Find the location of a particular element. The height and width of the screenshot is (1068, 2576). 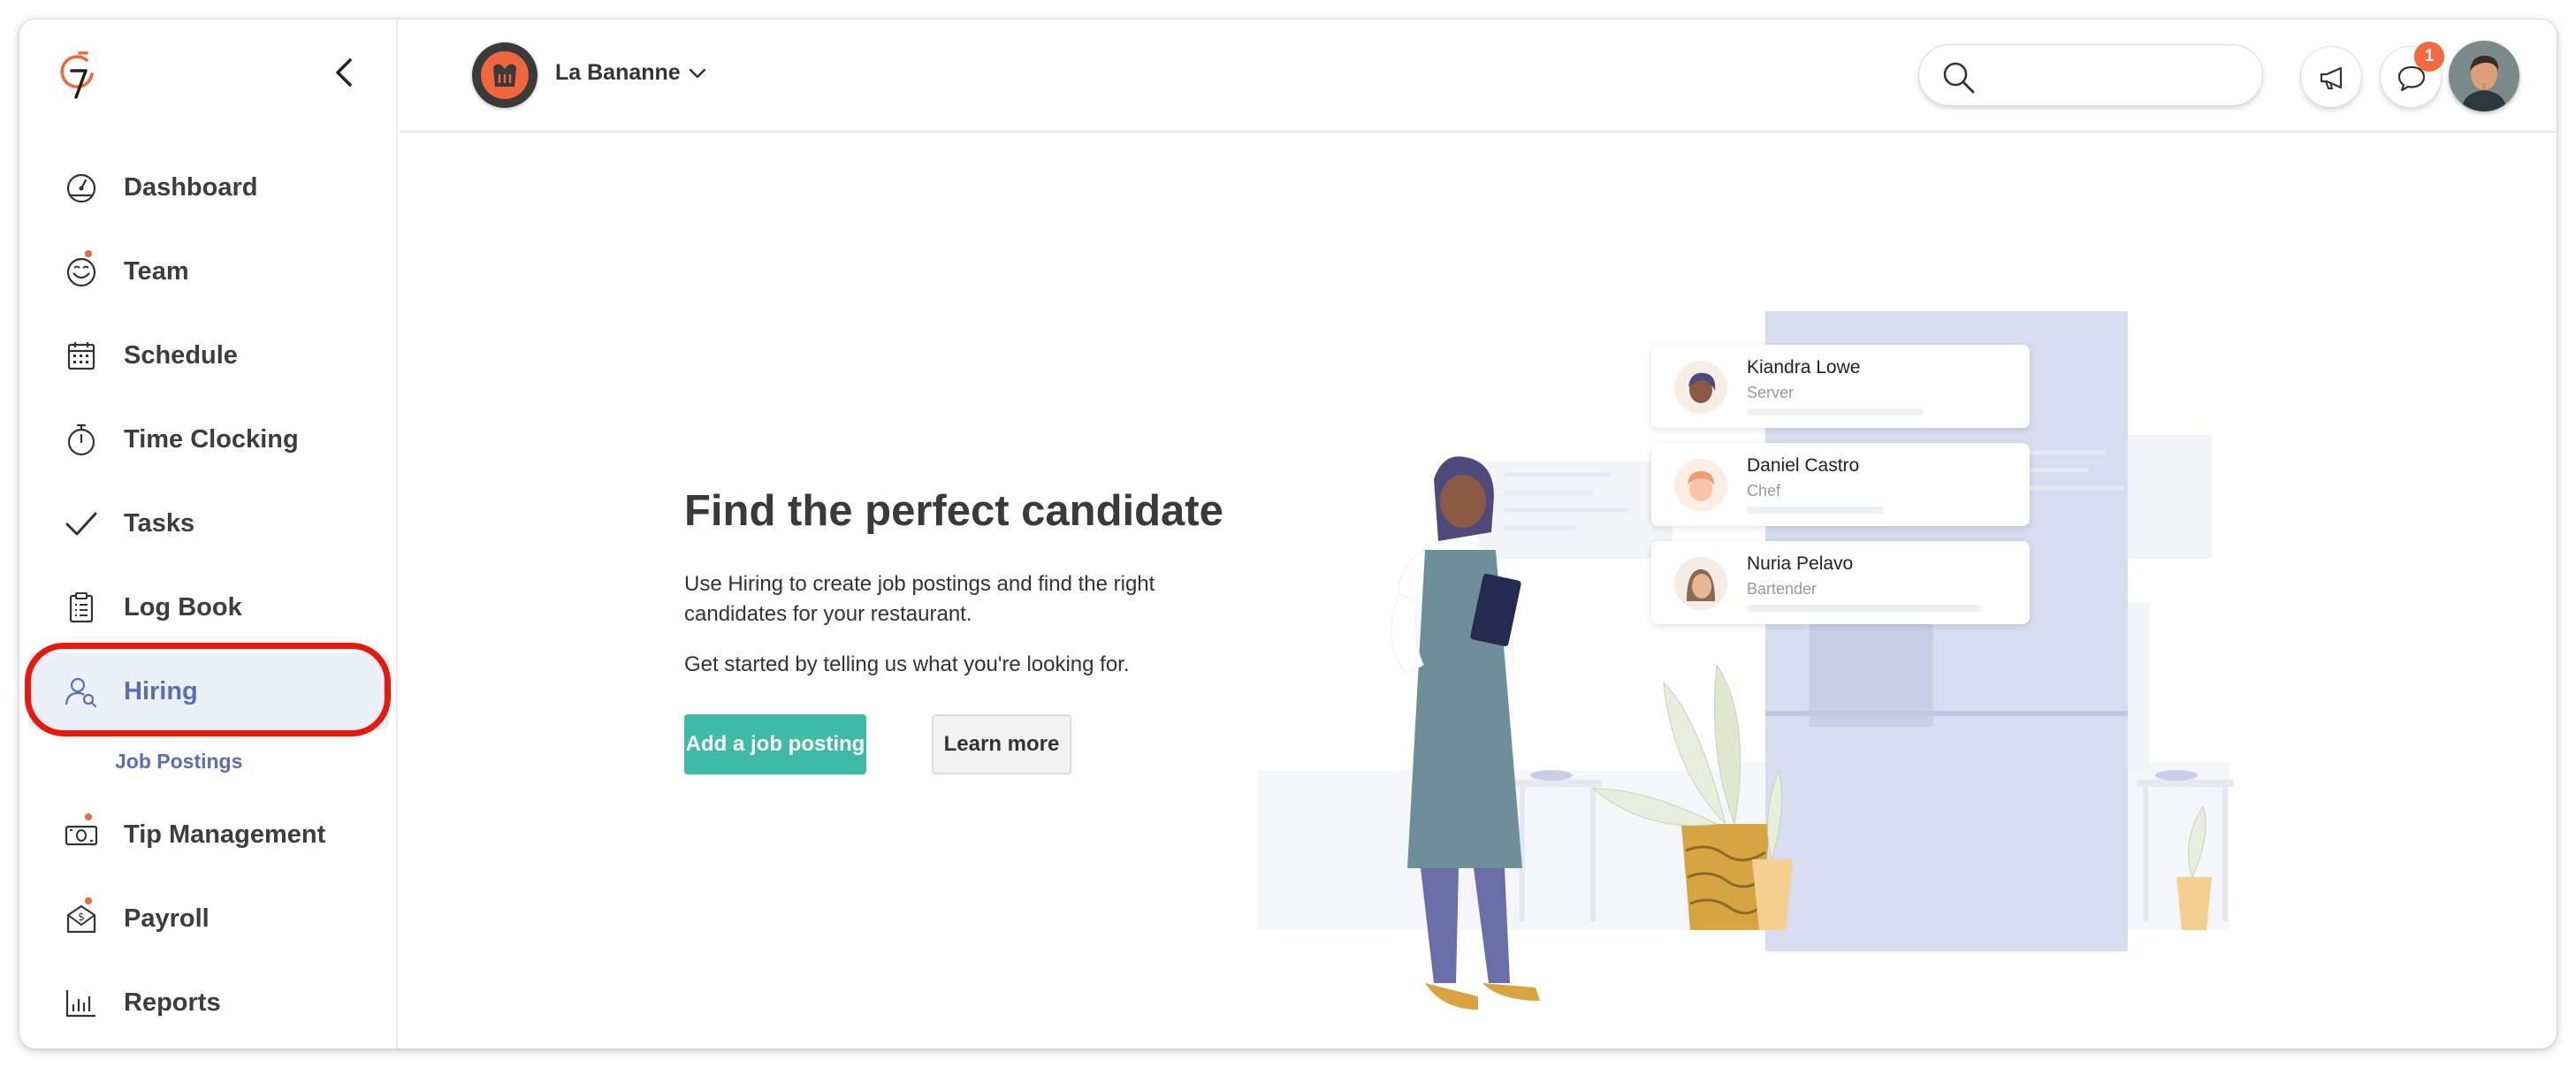

search-icon is located at coordinates (1959, 78).